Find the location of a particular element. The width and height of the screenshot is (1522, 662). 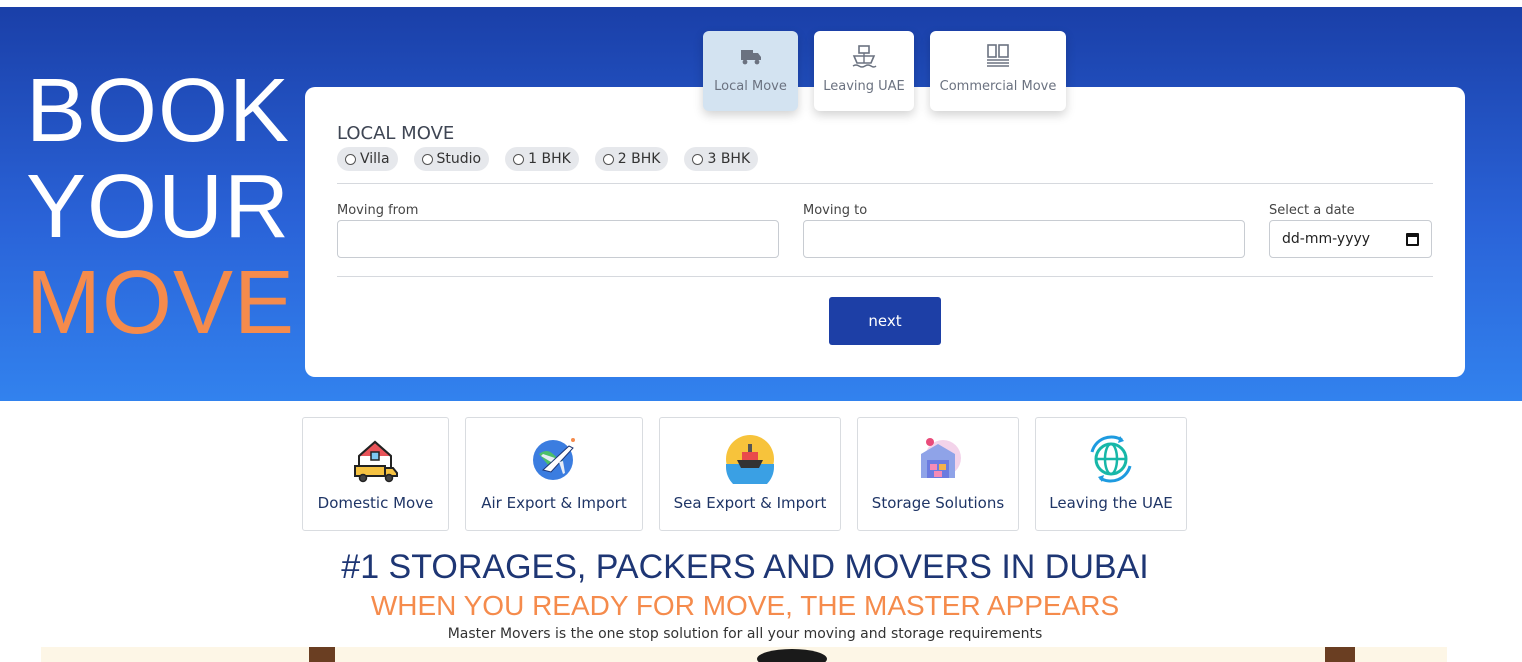

service-storage-solutions: Storage Solutions is located at coordinates (938, 474).